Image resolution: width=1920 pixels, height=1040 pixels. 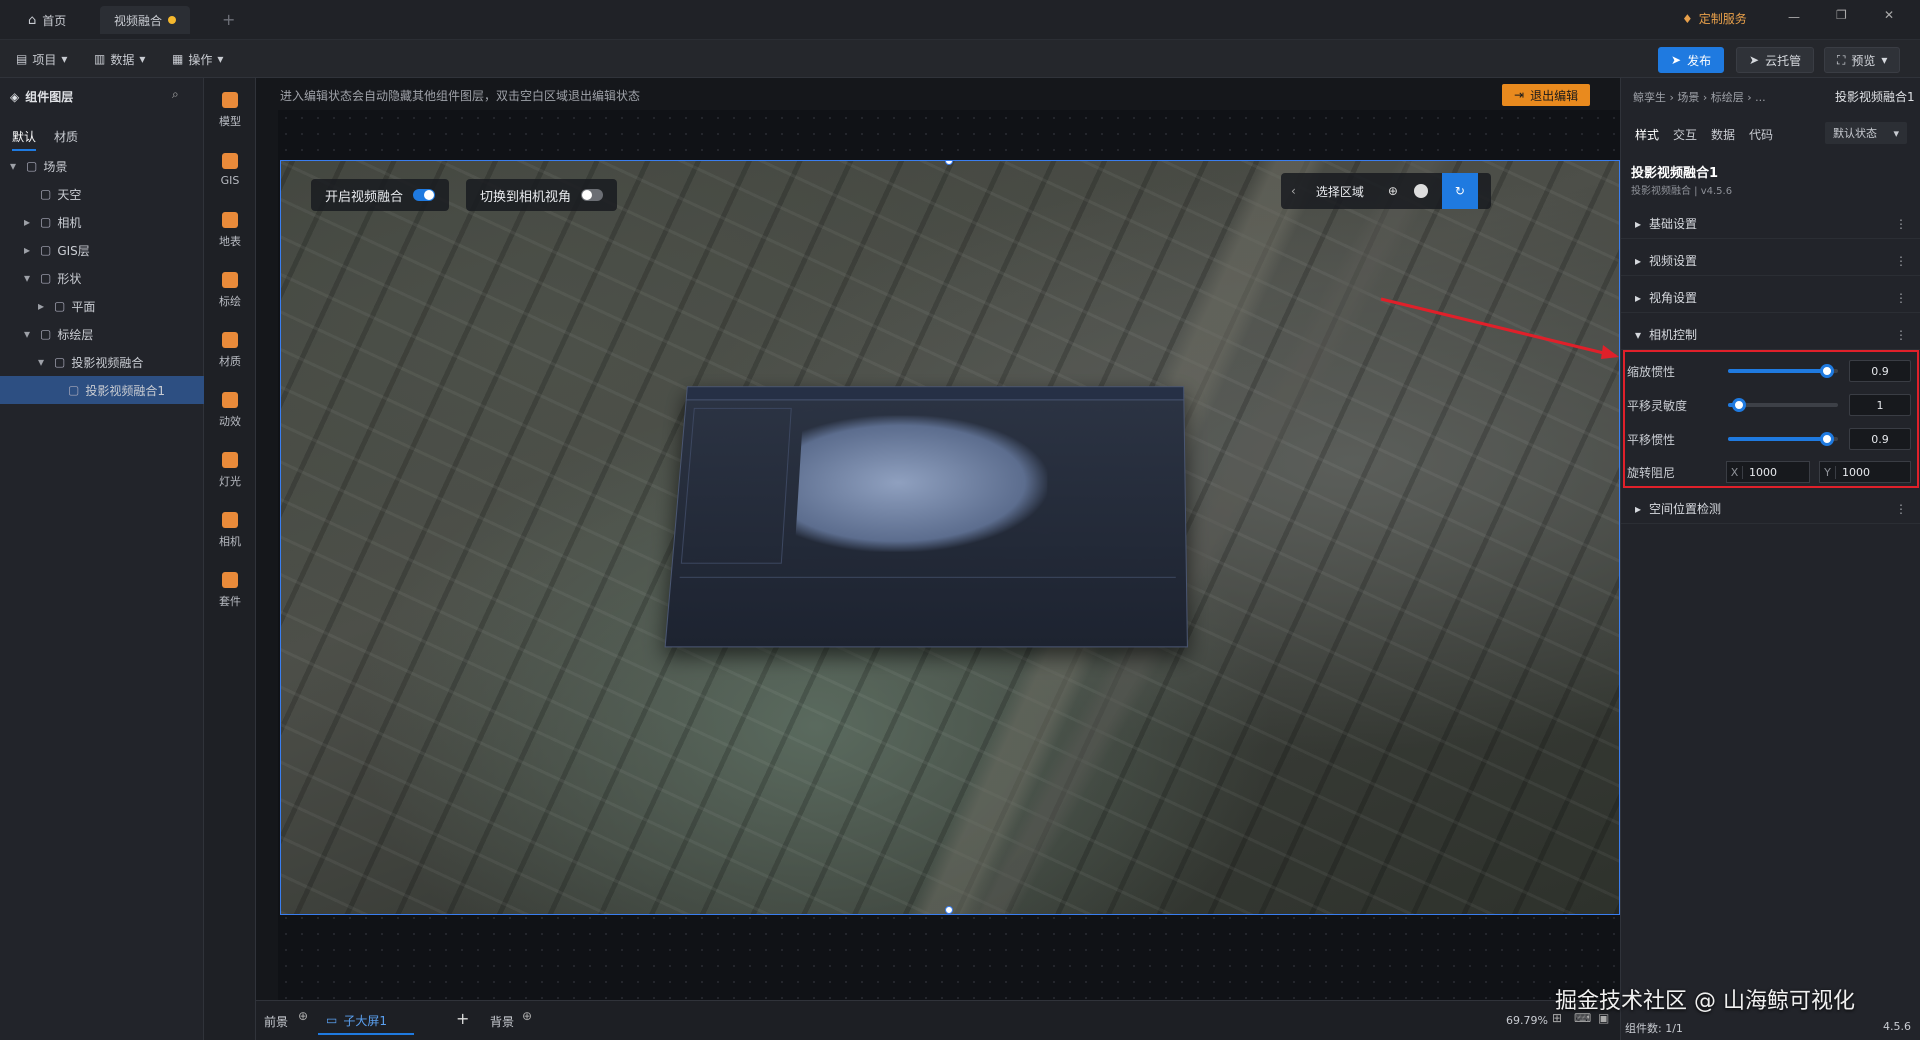 What do you see at coordinates (502, 1021) in the screenshot?
I see `background-tab: 背景` at bounding box center [502, 1021].